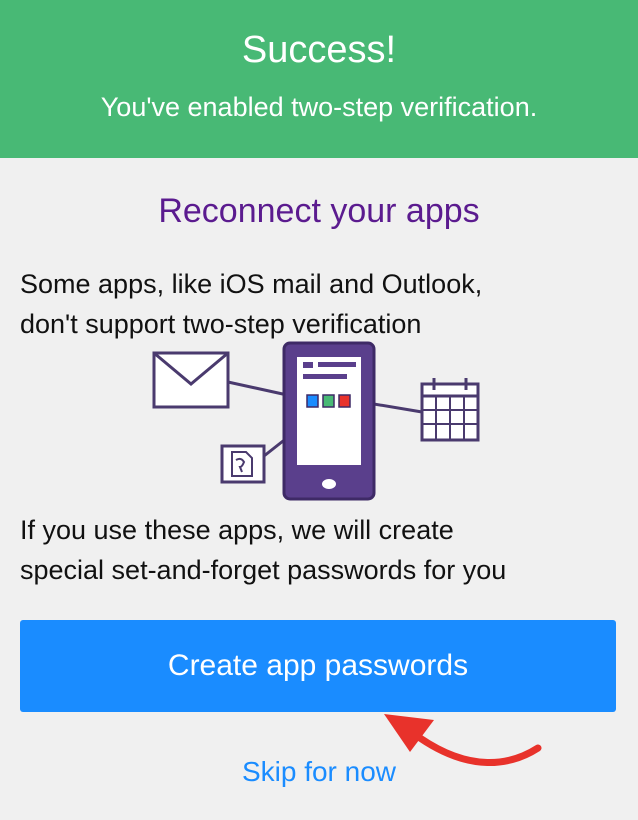 The height and width of the screenshot is (820, 638). What do you see at coordinates (319, 107) in the screenshot?
I see `success-subtitle: You've enabled two-step verification.` at bounding box center [319, 107].